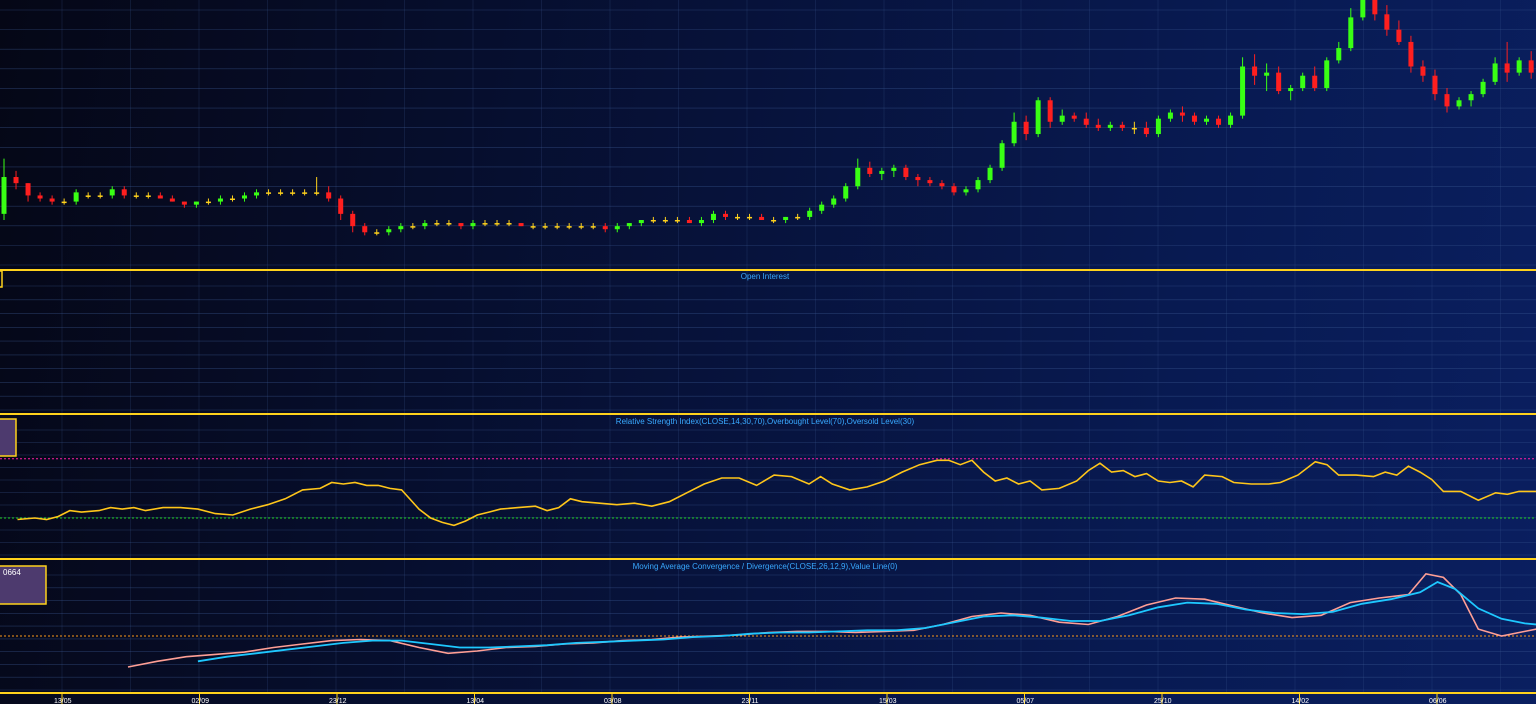 This screenshot has height=704, width=1536. I want to click on open-interest-title: Open Interest, so click(765, 276).